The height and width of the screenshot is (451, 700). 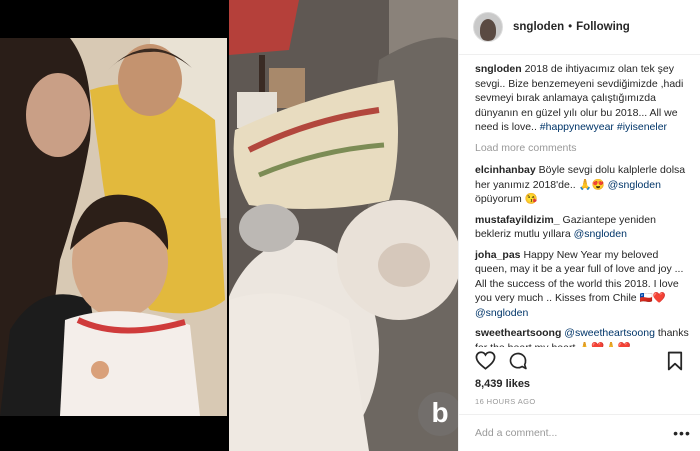 What do you see at coordinates (505, 170) in the screenshot?
I see `comment-username: elcinhanbay` at bounding box center [505, 170].